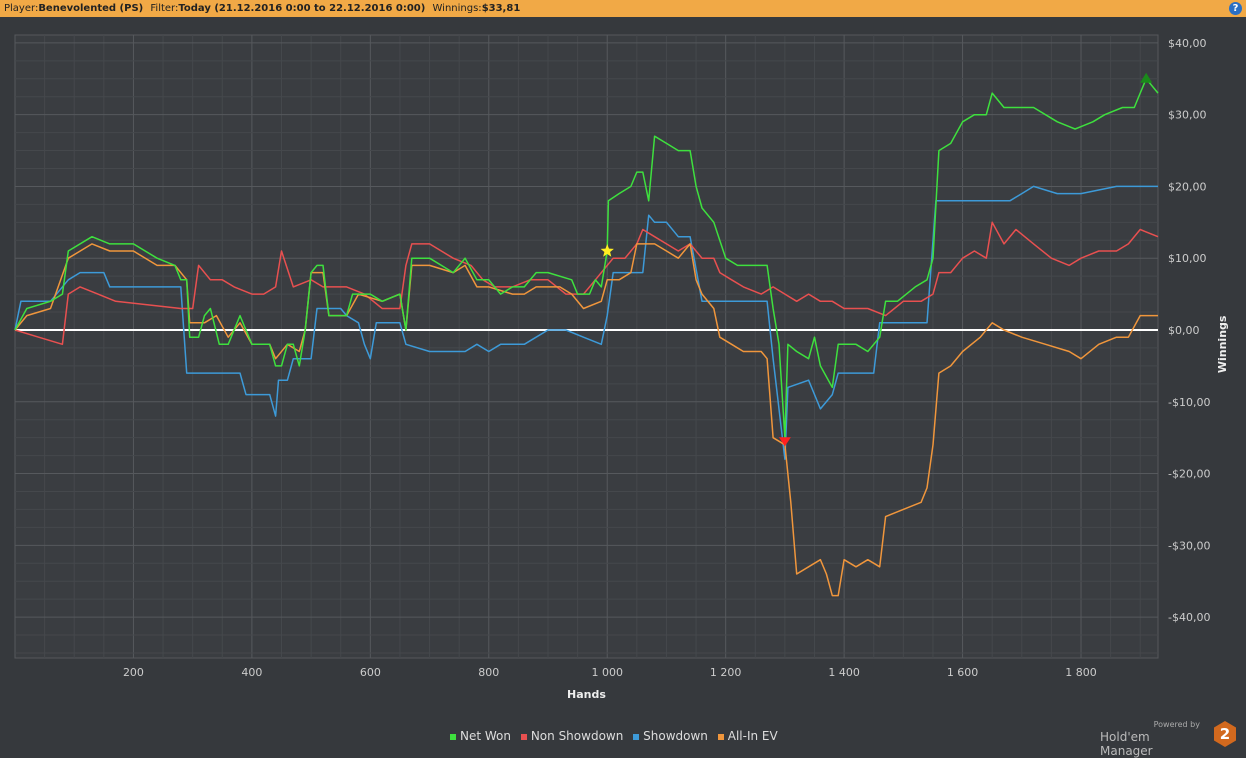 The width and height of the screenshot is (1246, 758). What do you see at coordinates (1187, 186) in the screenshot?
I see `y-tick-label: $20,00` at bounding box center [1187, 186].